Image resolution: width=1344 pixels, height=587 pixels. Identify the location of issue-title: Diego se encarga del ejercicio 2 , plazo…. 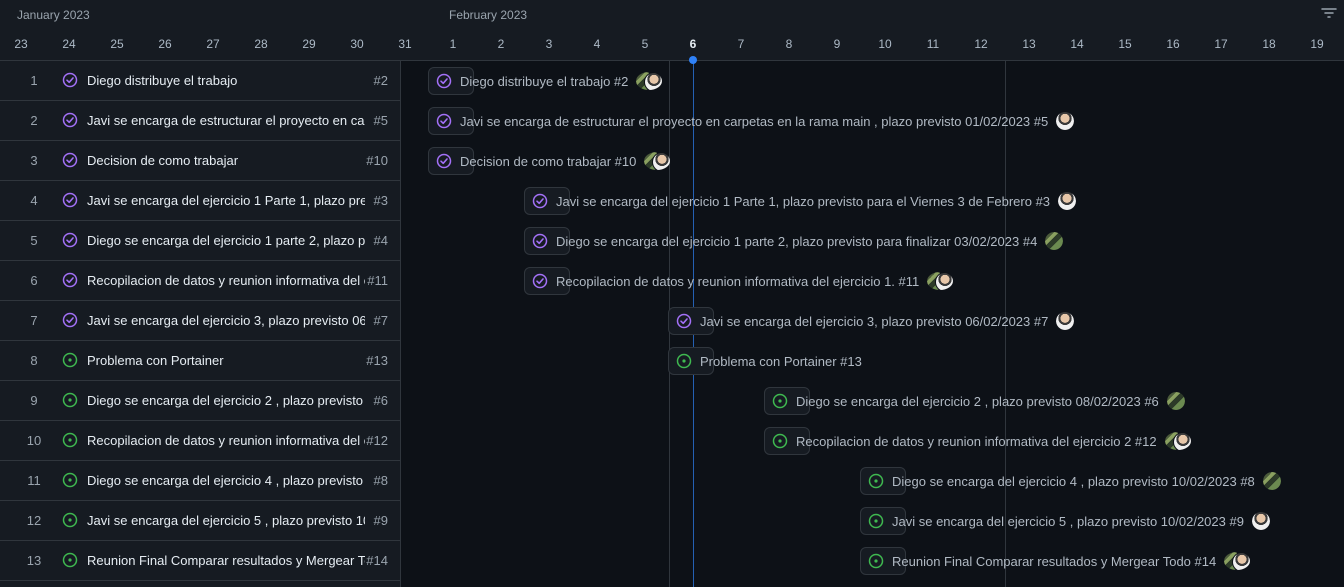
(226, 400).